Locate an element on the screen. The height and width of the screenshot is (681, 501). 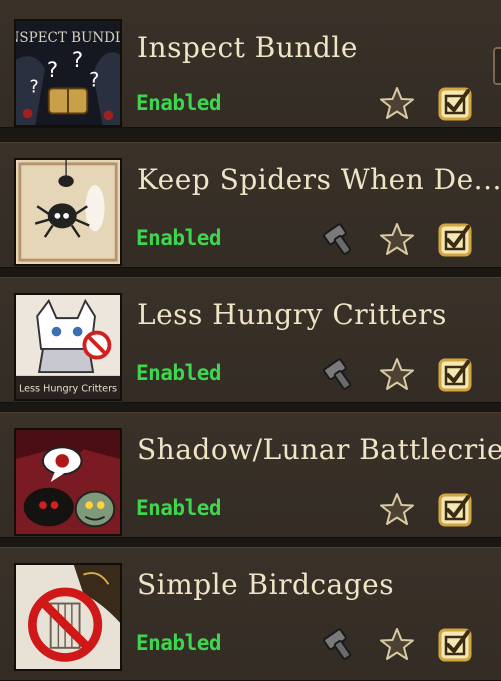
svg-text: INSPECT BUNDLE is located at coordinates (68, 38).